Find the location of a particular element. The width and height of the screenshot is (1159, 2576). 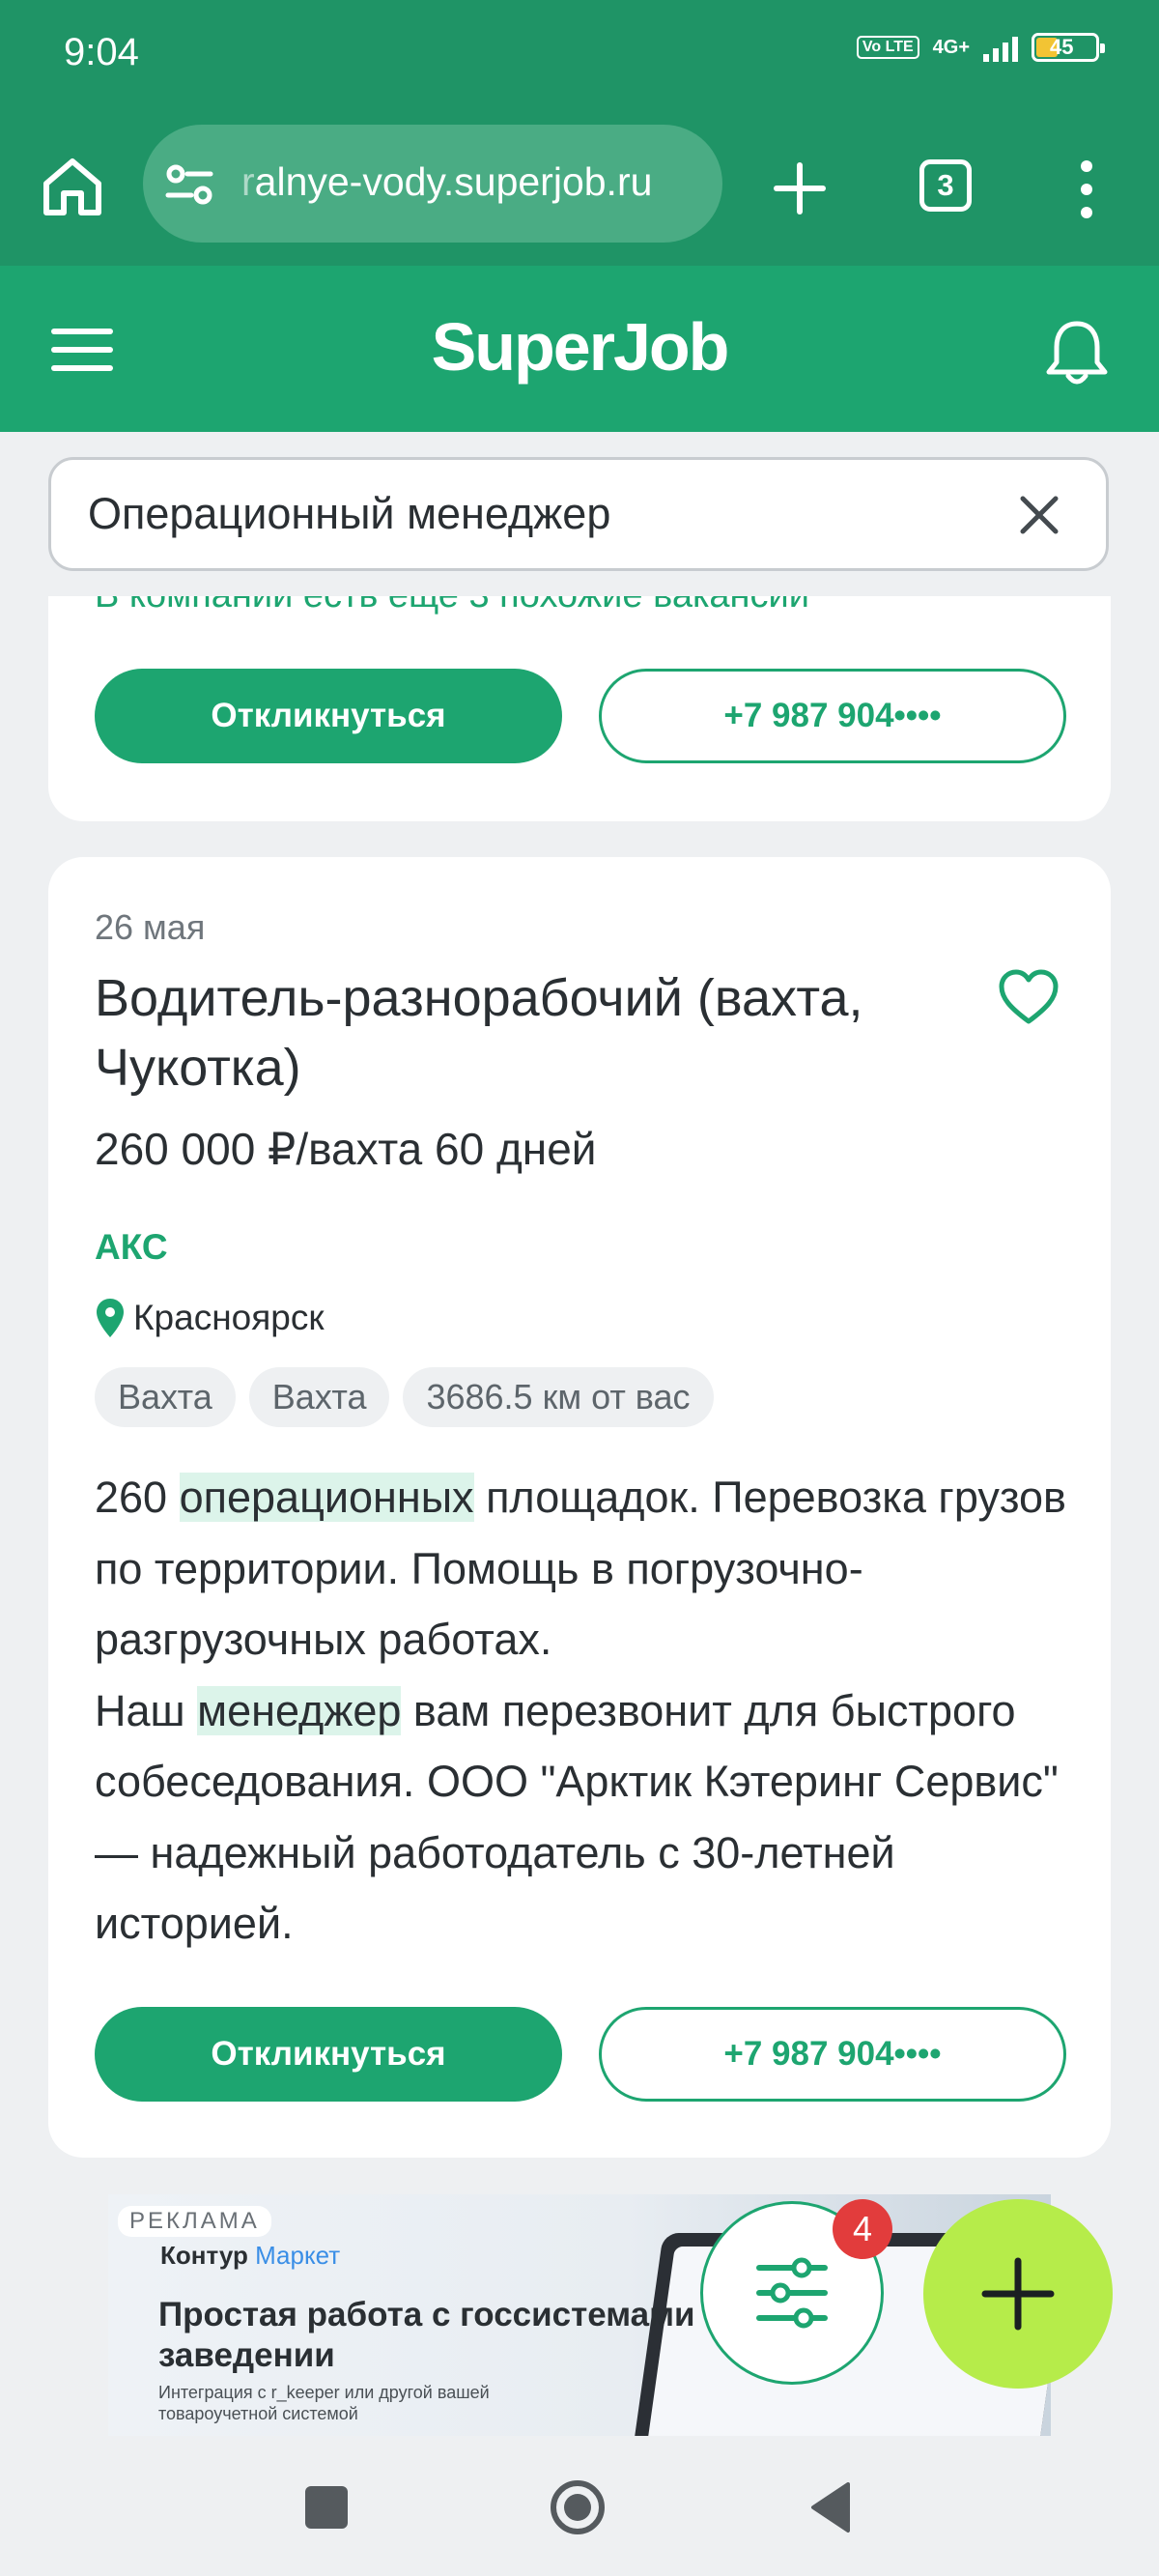

superjob-logo: SuperJob is located at coordinates (579, 347).